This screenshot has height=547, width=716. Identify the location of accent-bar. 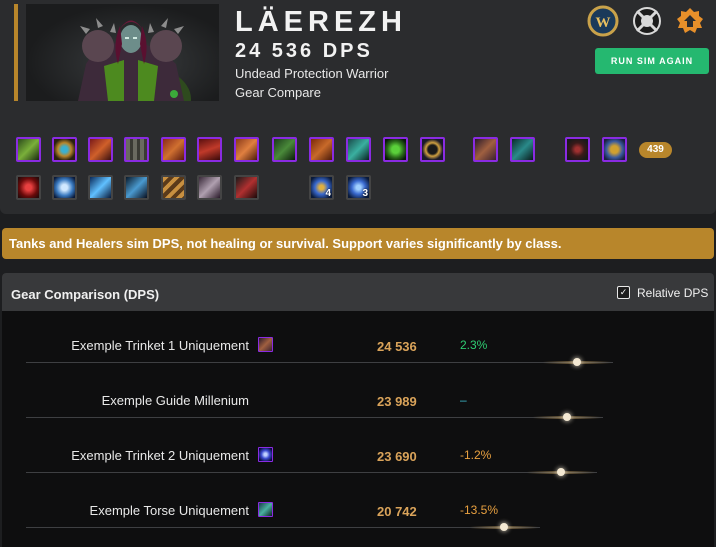
(16, 52).